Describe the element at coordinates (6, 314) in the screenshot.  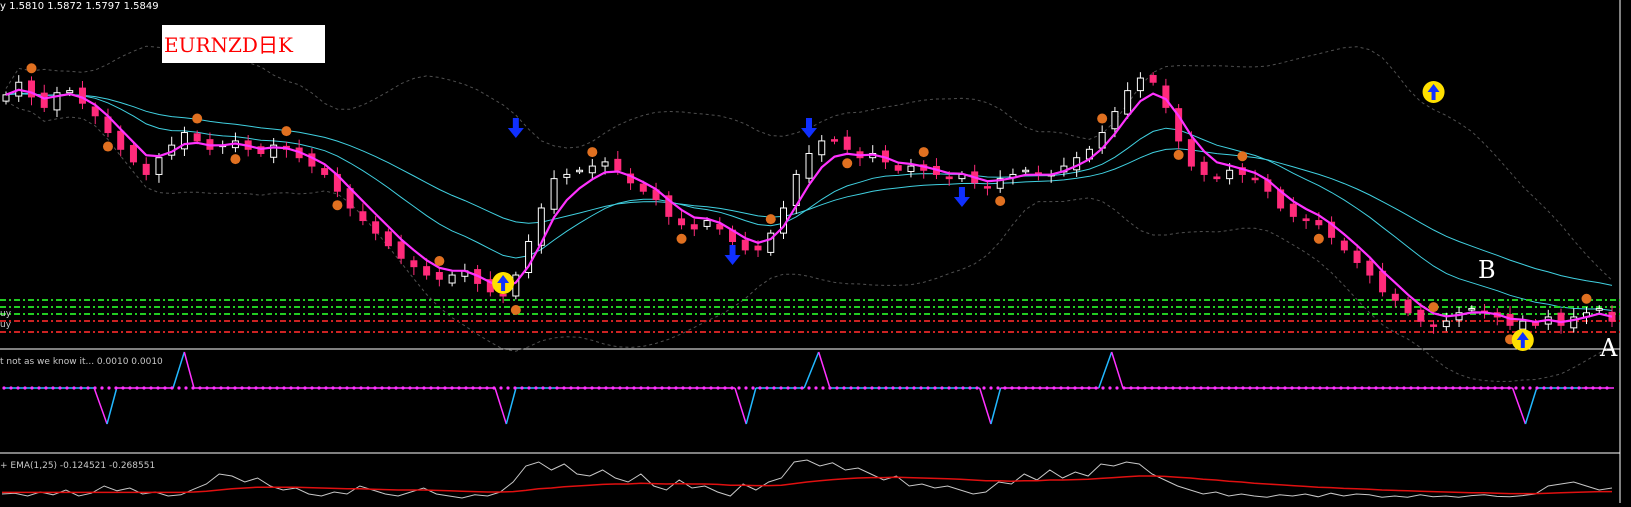
I see `left-label-1: uy` at that location.